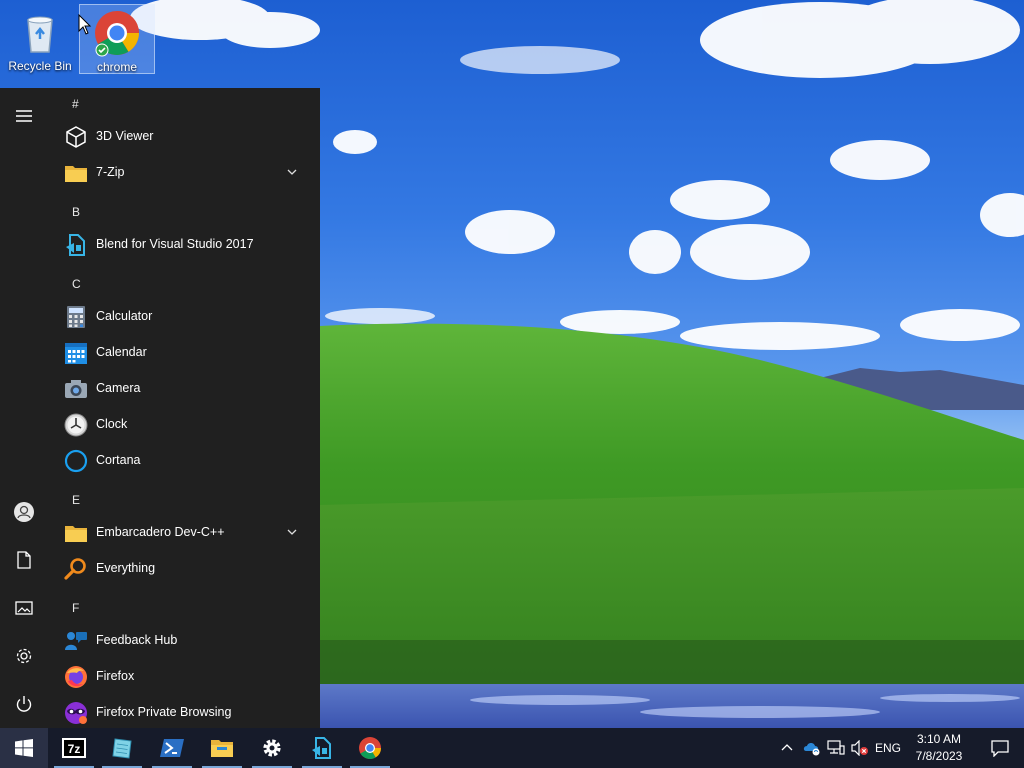 This screenshot has height=768, width=1024. What do you see at coordinates (40, 66) in the screenshot?
I see `desktop-icon-label: Recycle Bin` at bounding box center [40, 66].